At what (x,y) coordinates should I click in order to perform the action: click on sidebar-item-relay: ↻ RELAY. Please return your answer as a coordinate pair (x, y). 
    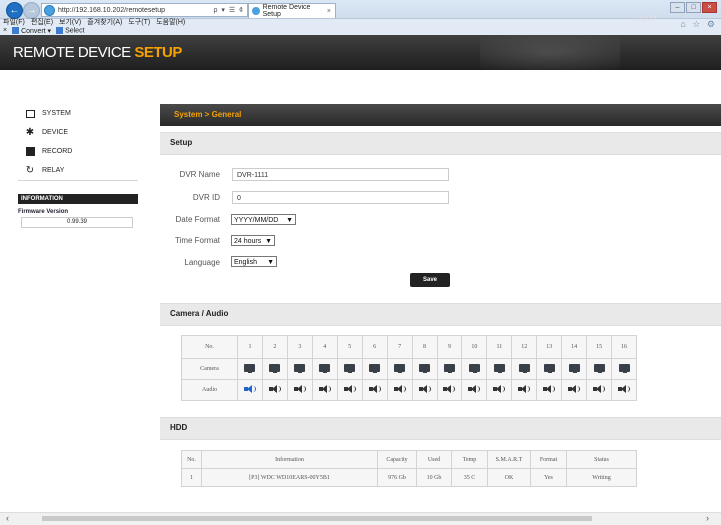
    Looking at the image, I should click on (78, 171).